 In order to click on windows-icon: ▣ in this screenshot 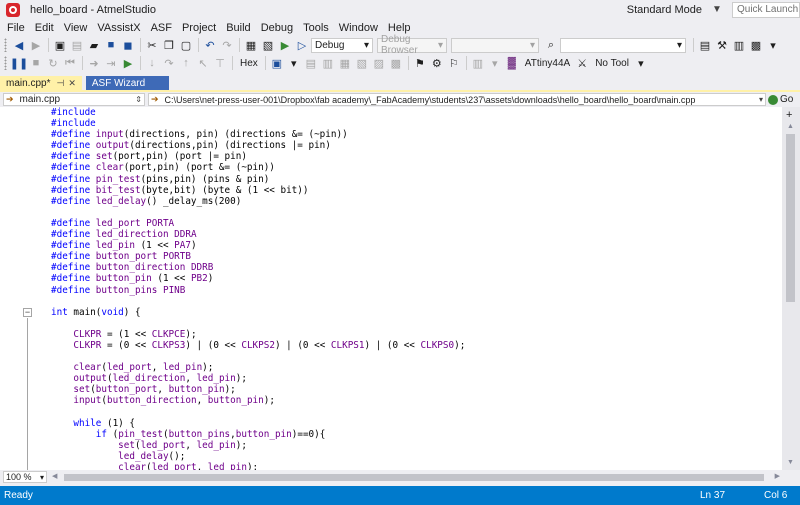, I will do `click(277, 63)`.